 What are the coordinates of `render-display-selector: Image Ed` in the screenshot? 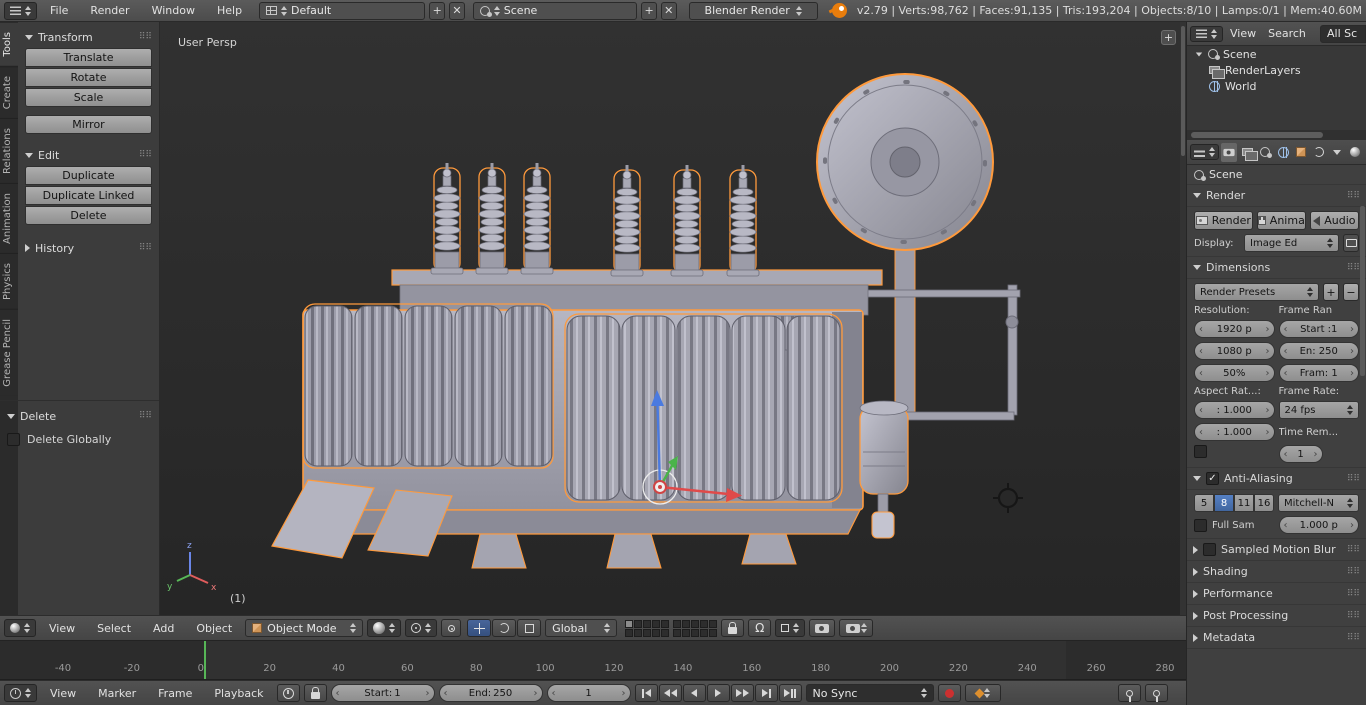 It's located at (1291, 243).